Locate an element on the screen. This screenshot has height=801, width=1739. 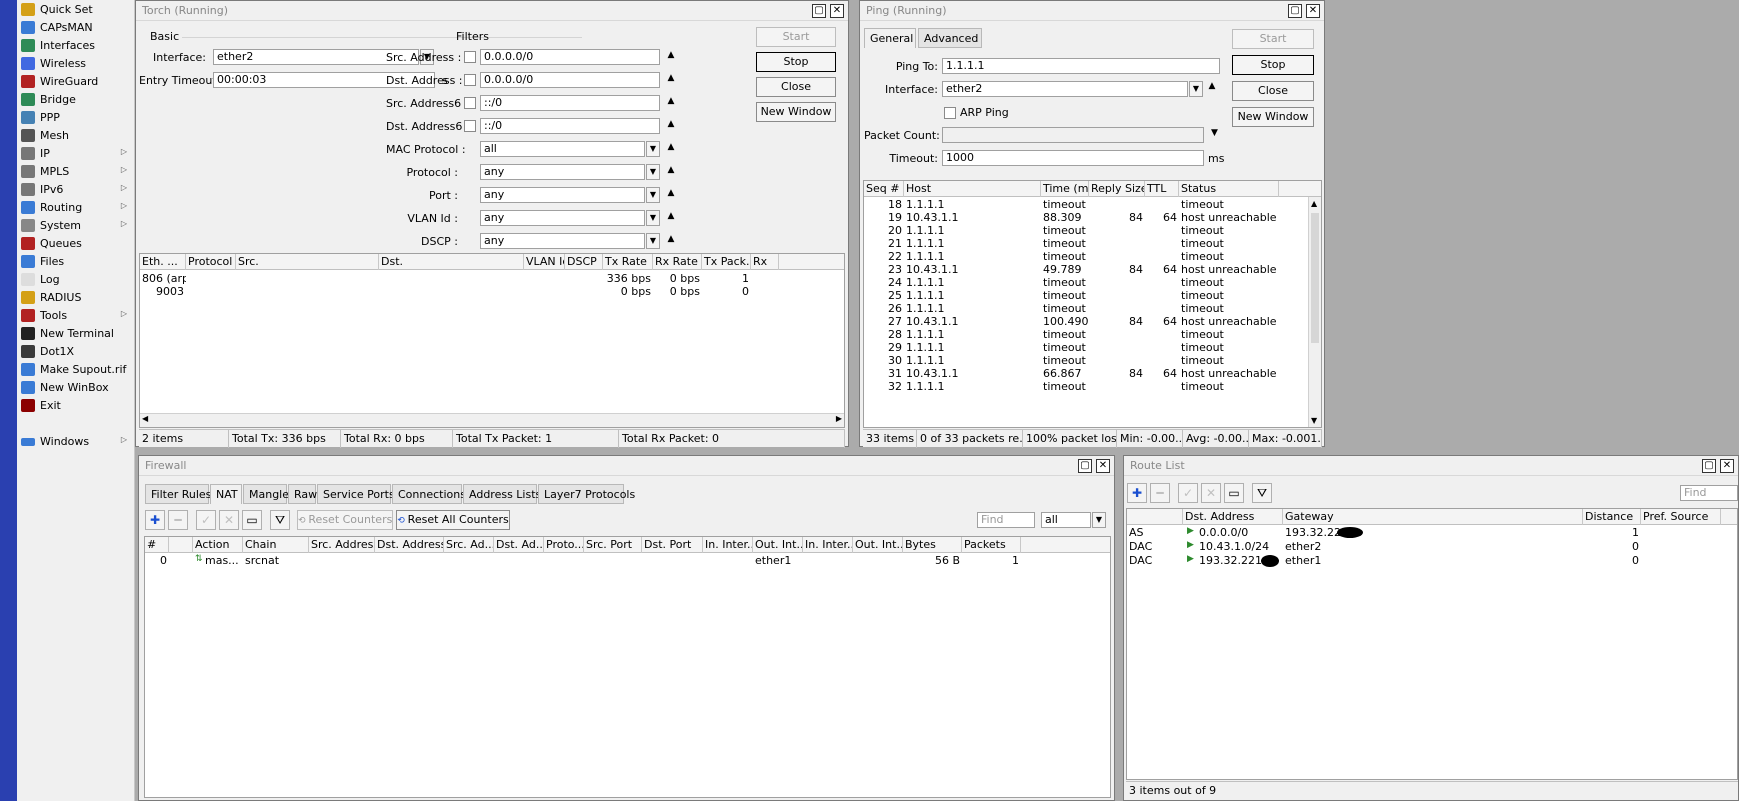
column-header: Dst. is located at coordinates (451, 262).